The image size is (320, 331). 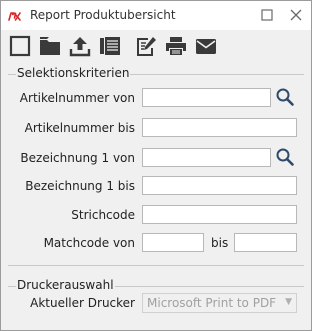 I want to click on edit-button, so click(x=146, y=46).